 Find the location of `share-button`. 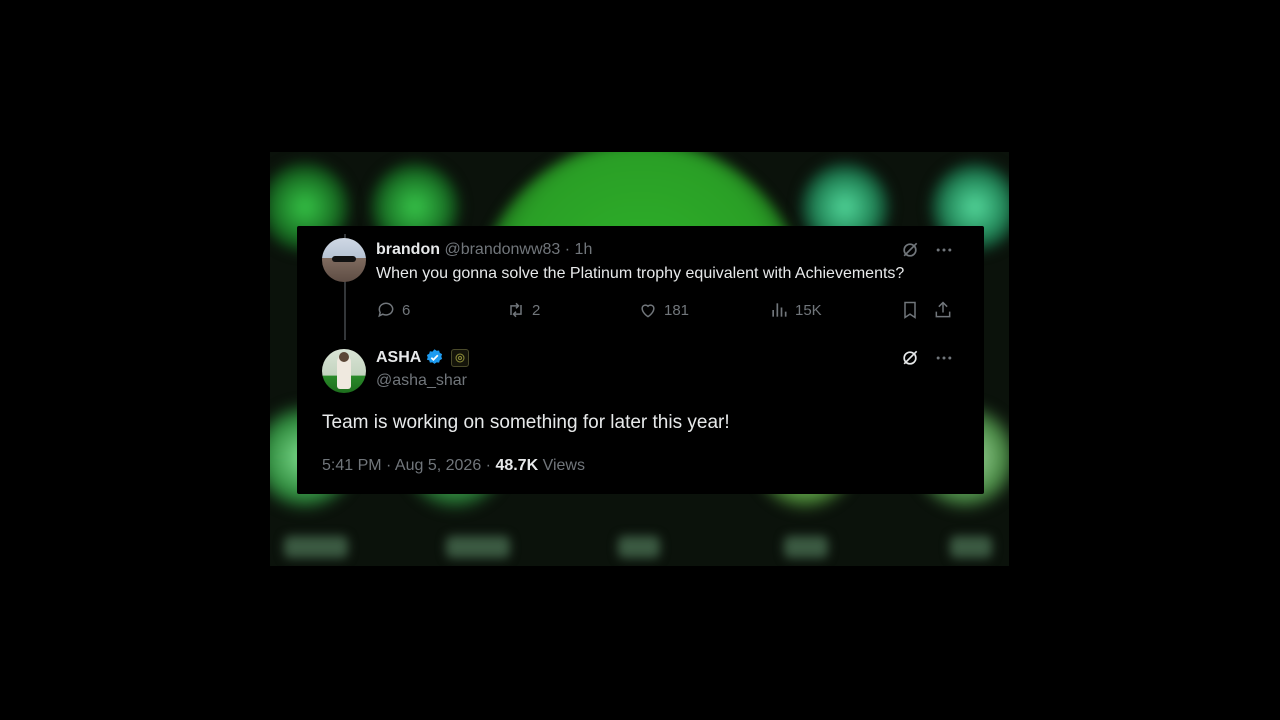

share-button is located at coordinates (943, 310).